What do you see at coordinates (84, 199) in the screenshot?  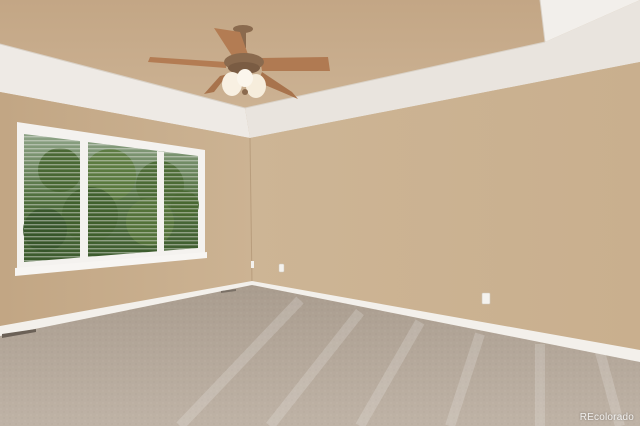 I see `window-mullion-left` at bounding box center [84, 199].